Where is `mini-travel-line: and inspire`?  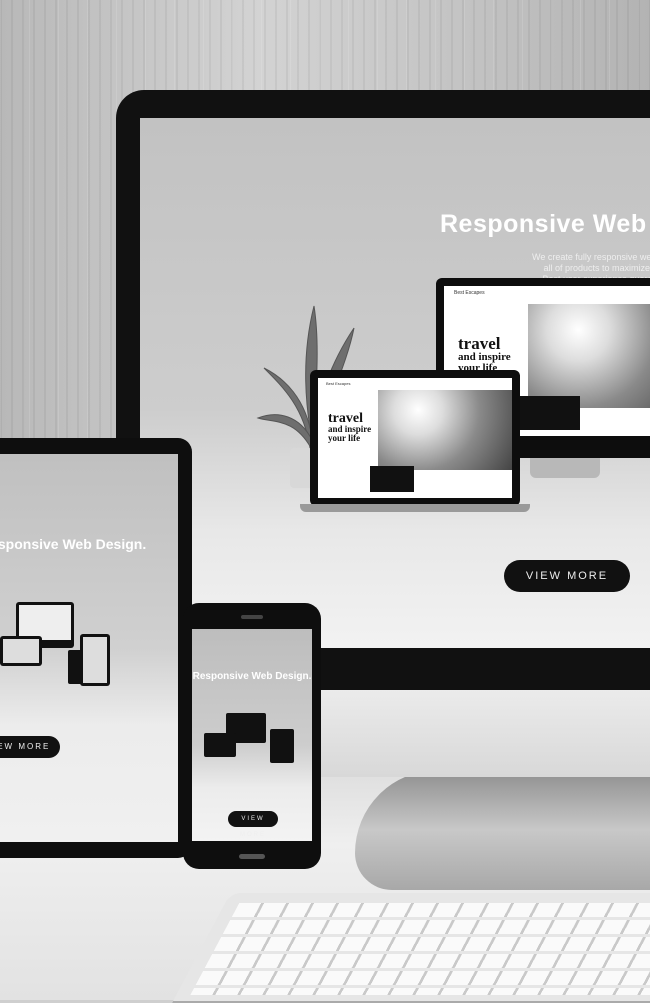
mini-travel-line: and inspire is located at coordinates (484, 357).